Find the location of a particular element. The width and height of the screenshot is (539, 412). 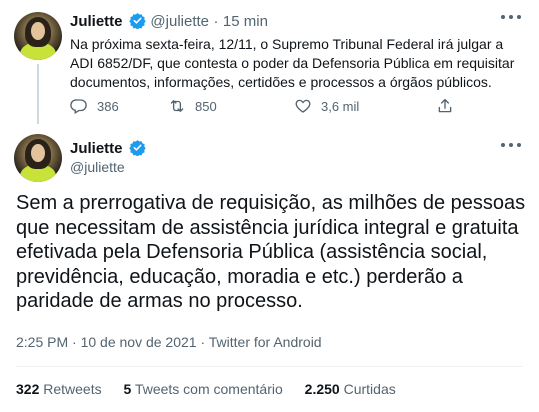

reply-icon is located at coordinates (78, 106).